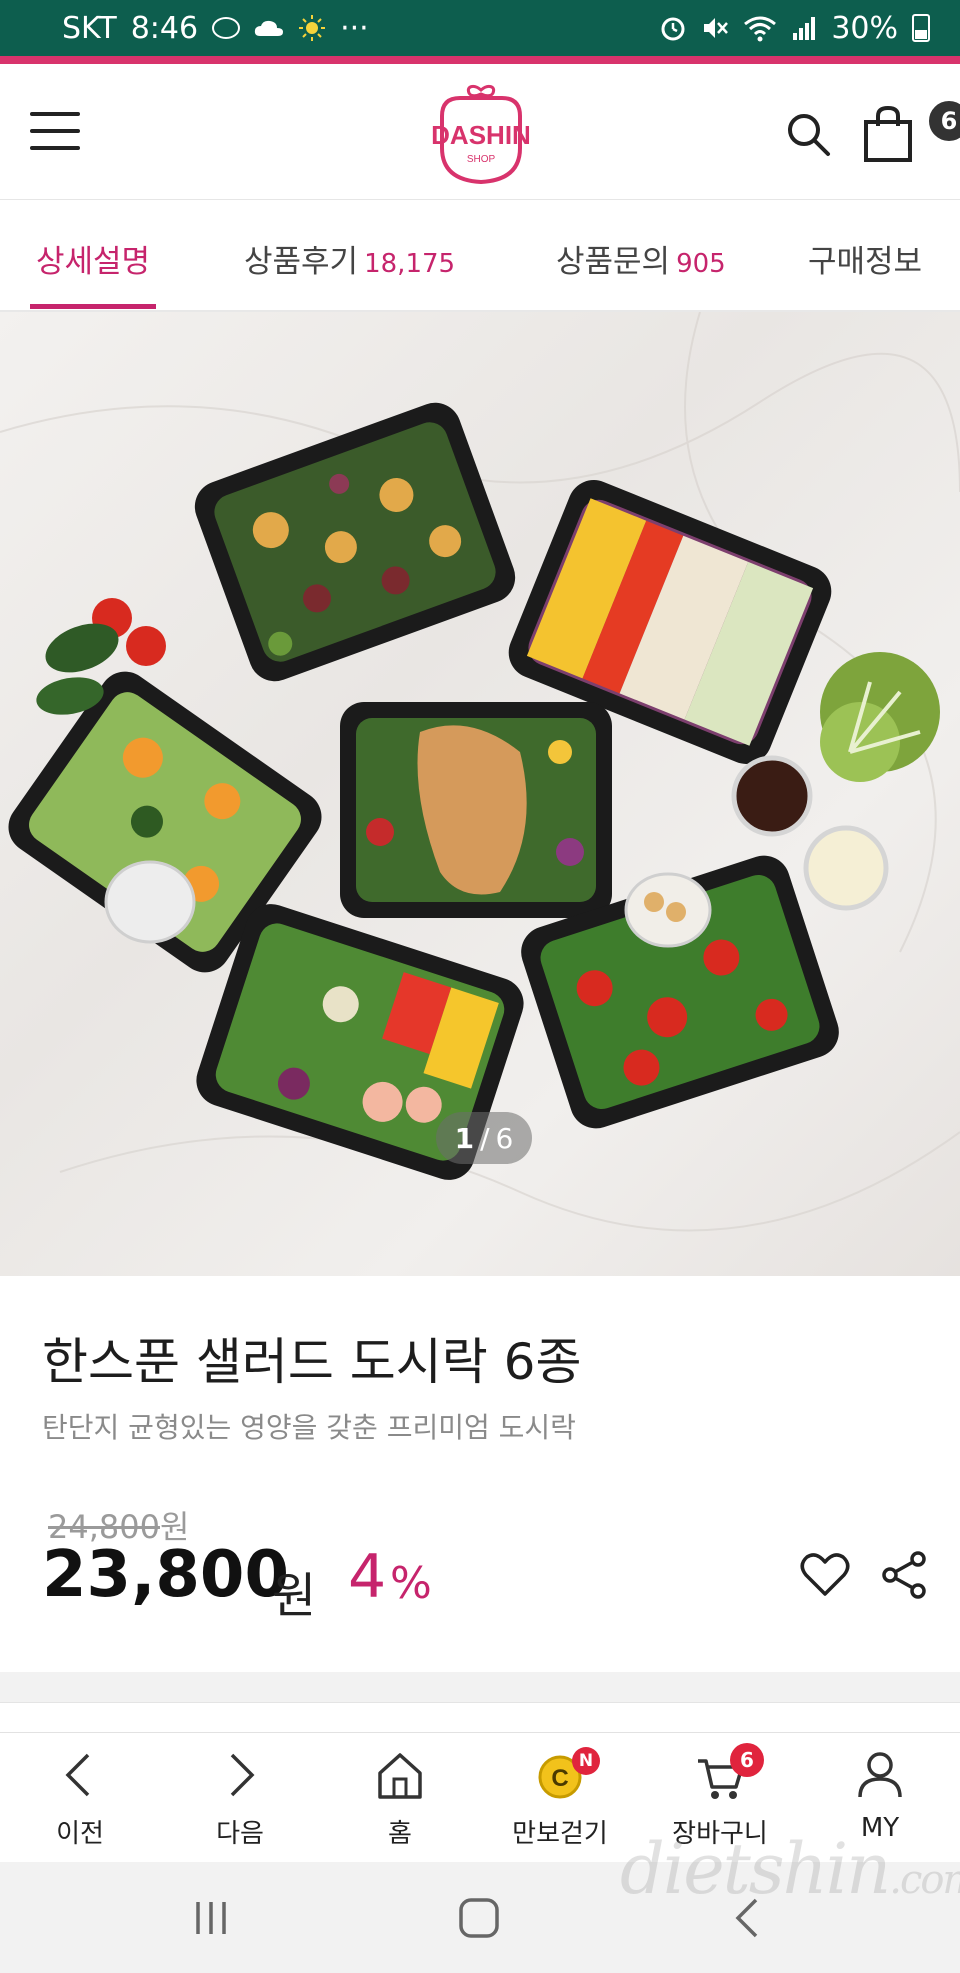 The image size is (960, 1973). I want to click on svg-text: C, so click(559, 1778).